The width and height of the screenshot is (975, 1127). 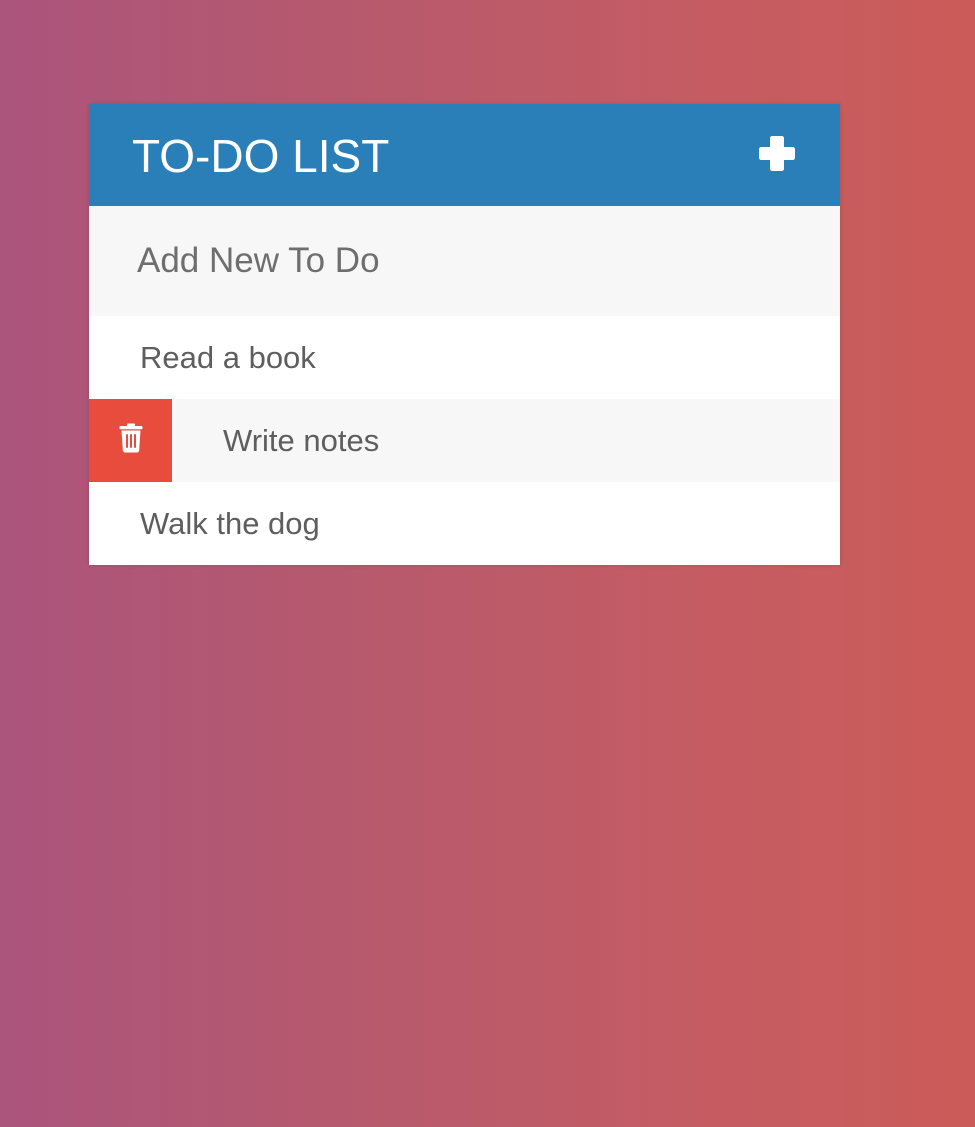 What do you see at coordinates (261, 156) in the screenshot?
I see `page-title: TO-DO LIST` at bounding box center [261, 156].